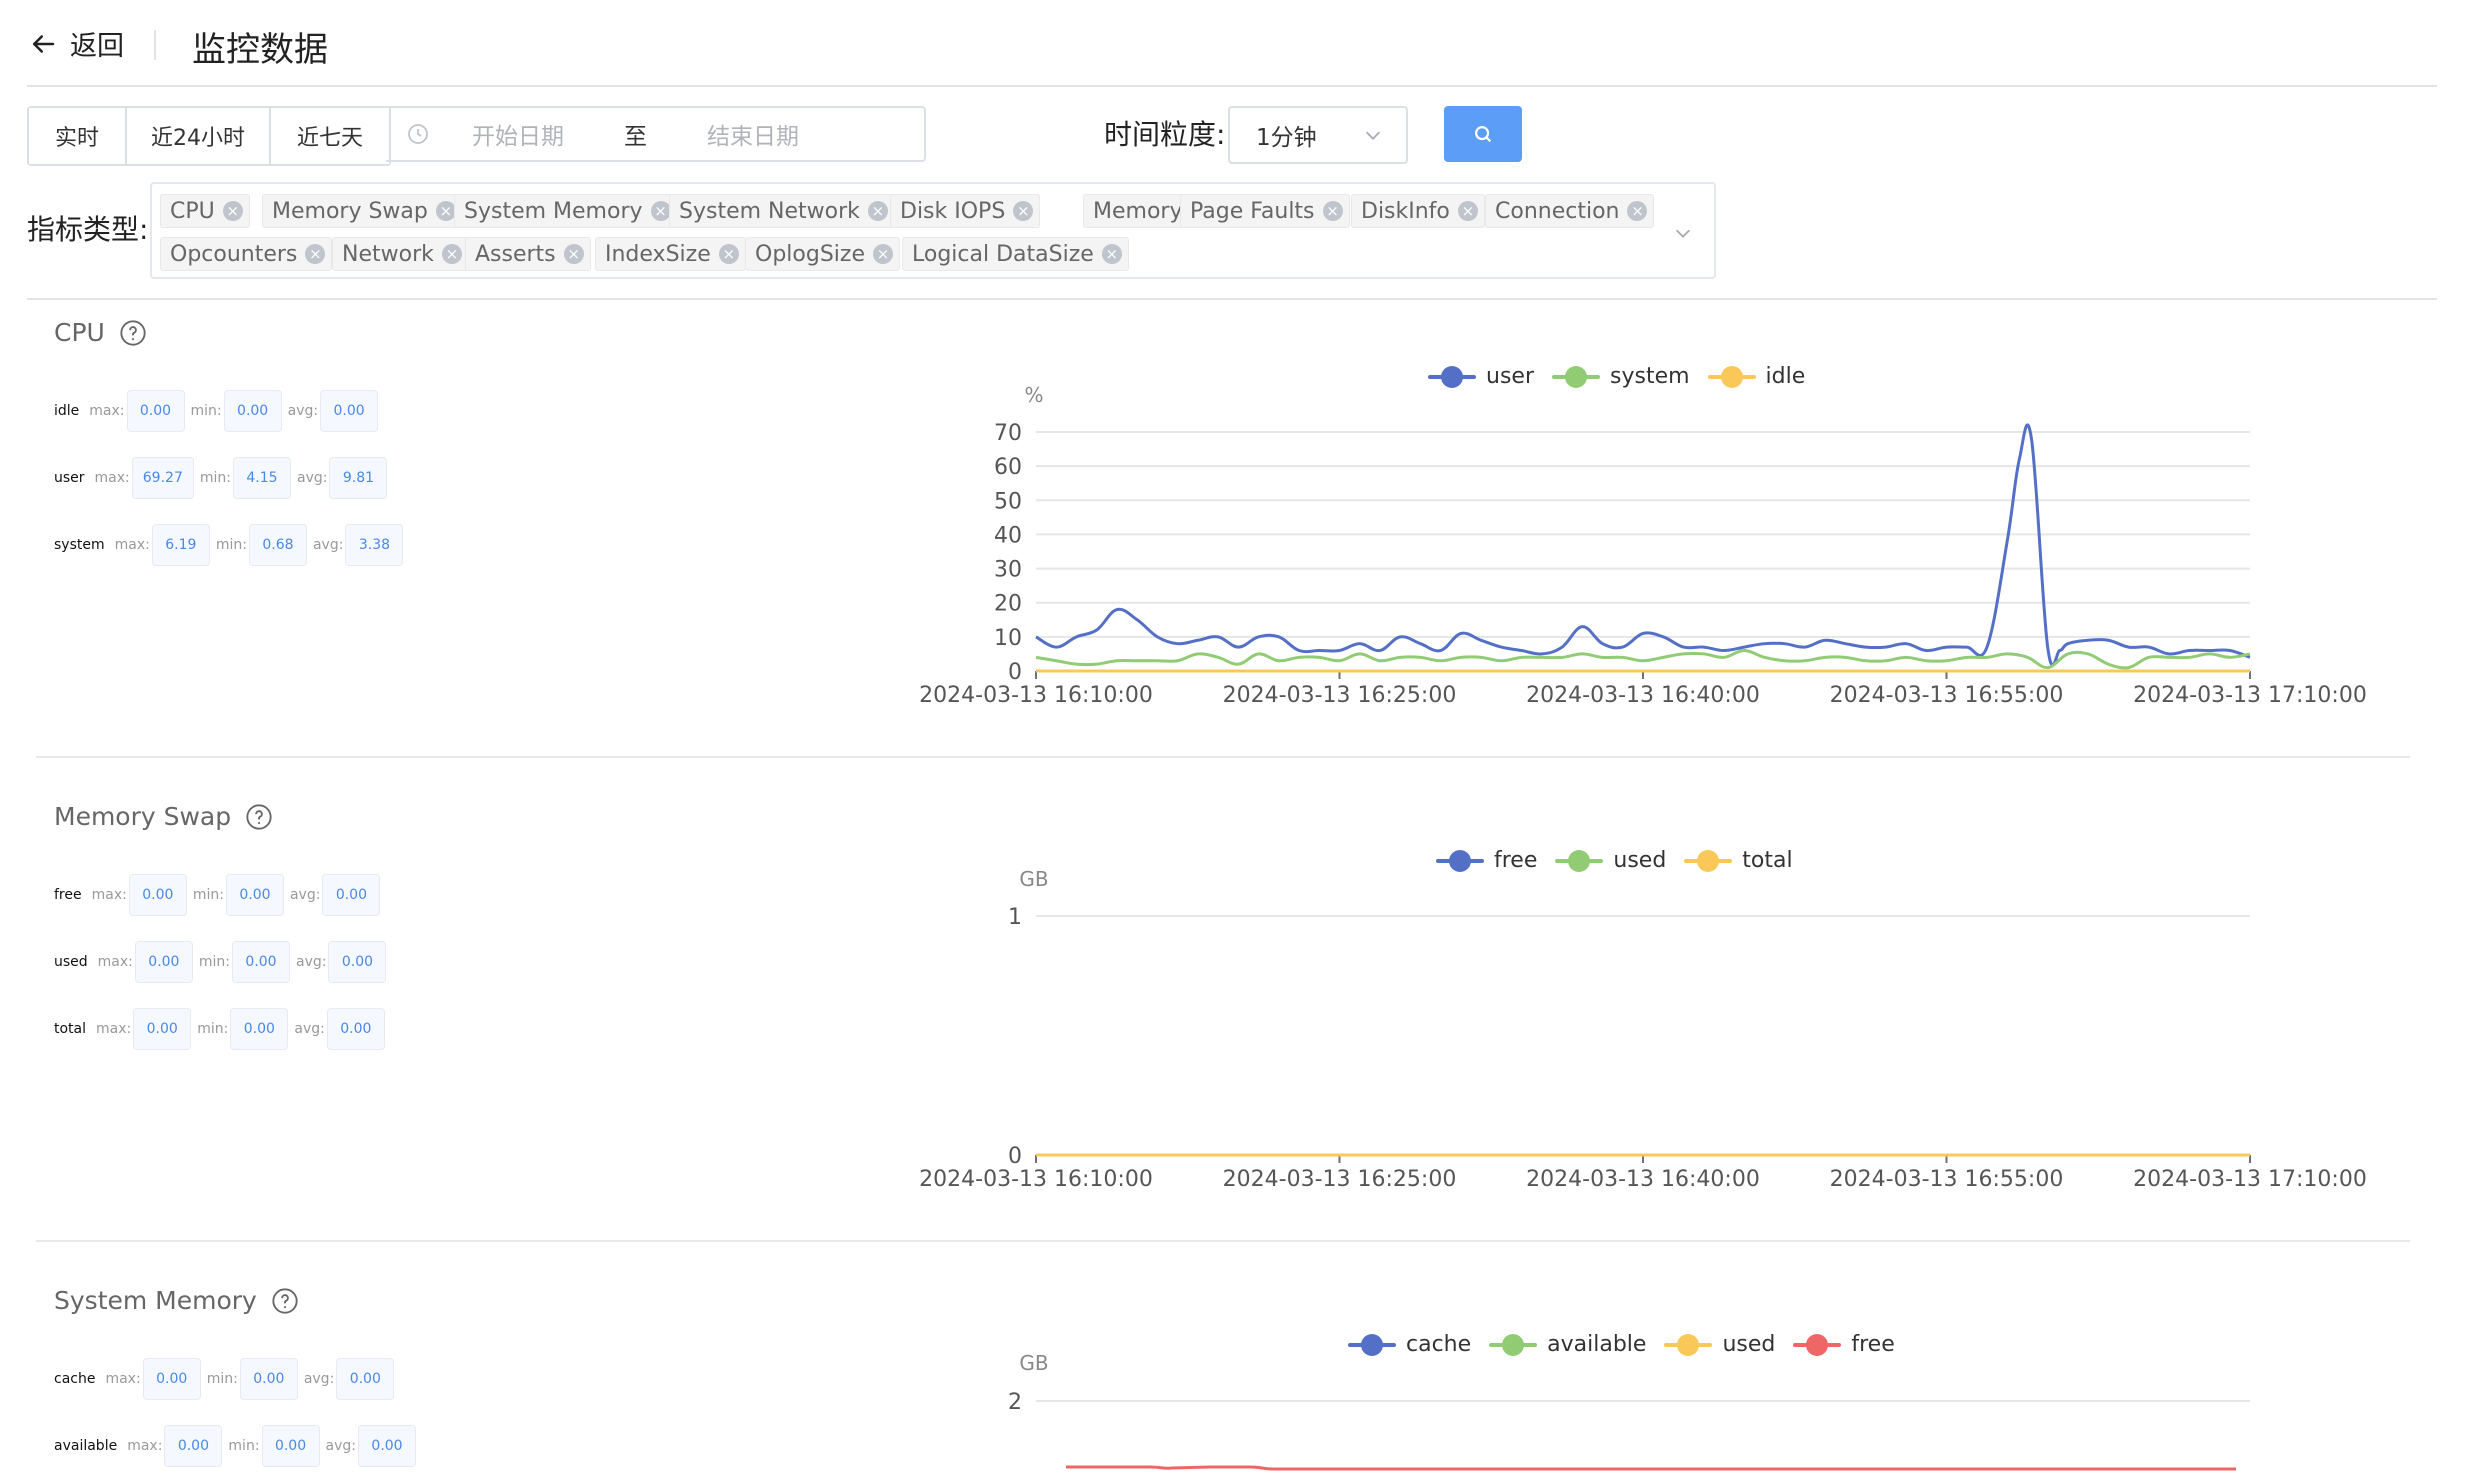 The image size is (2484, 1474). Describe the element at coordinates (100, 332) in the screenshot. I see `section-title-cpu: CPU` at that location.